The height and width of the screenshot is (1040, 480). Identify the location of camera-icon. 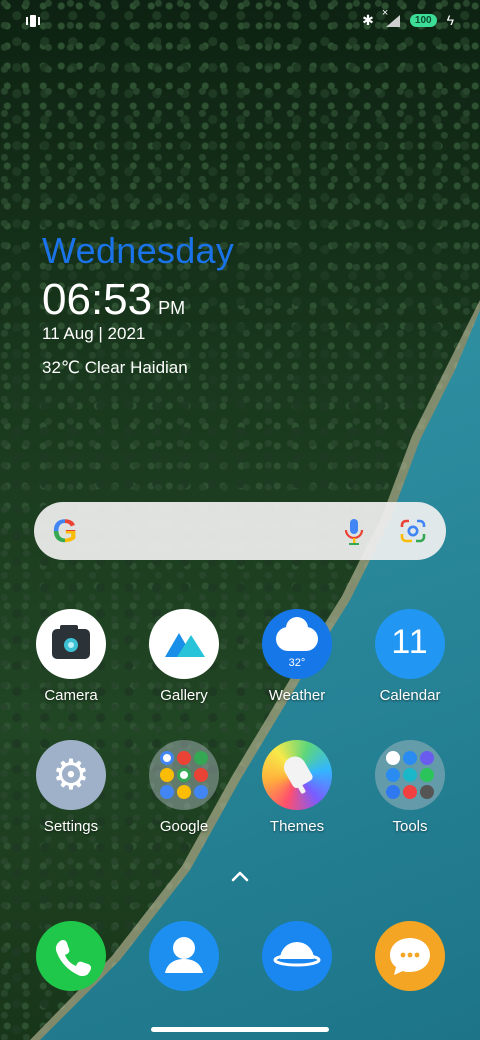
(71, 644).